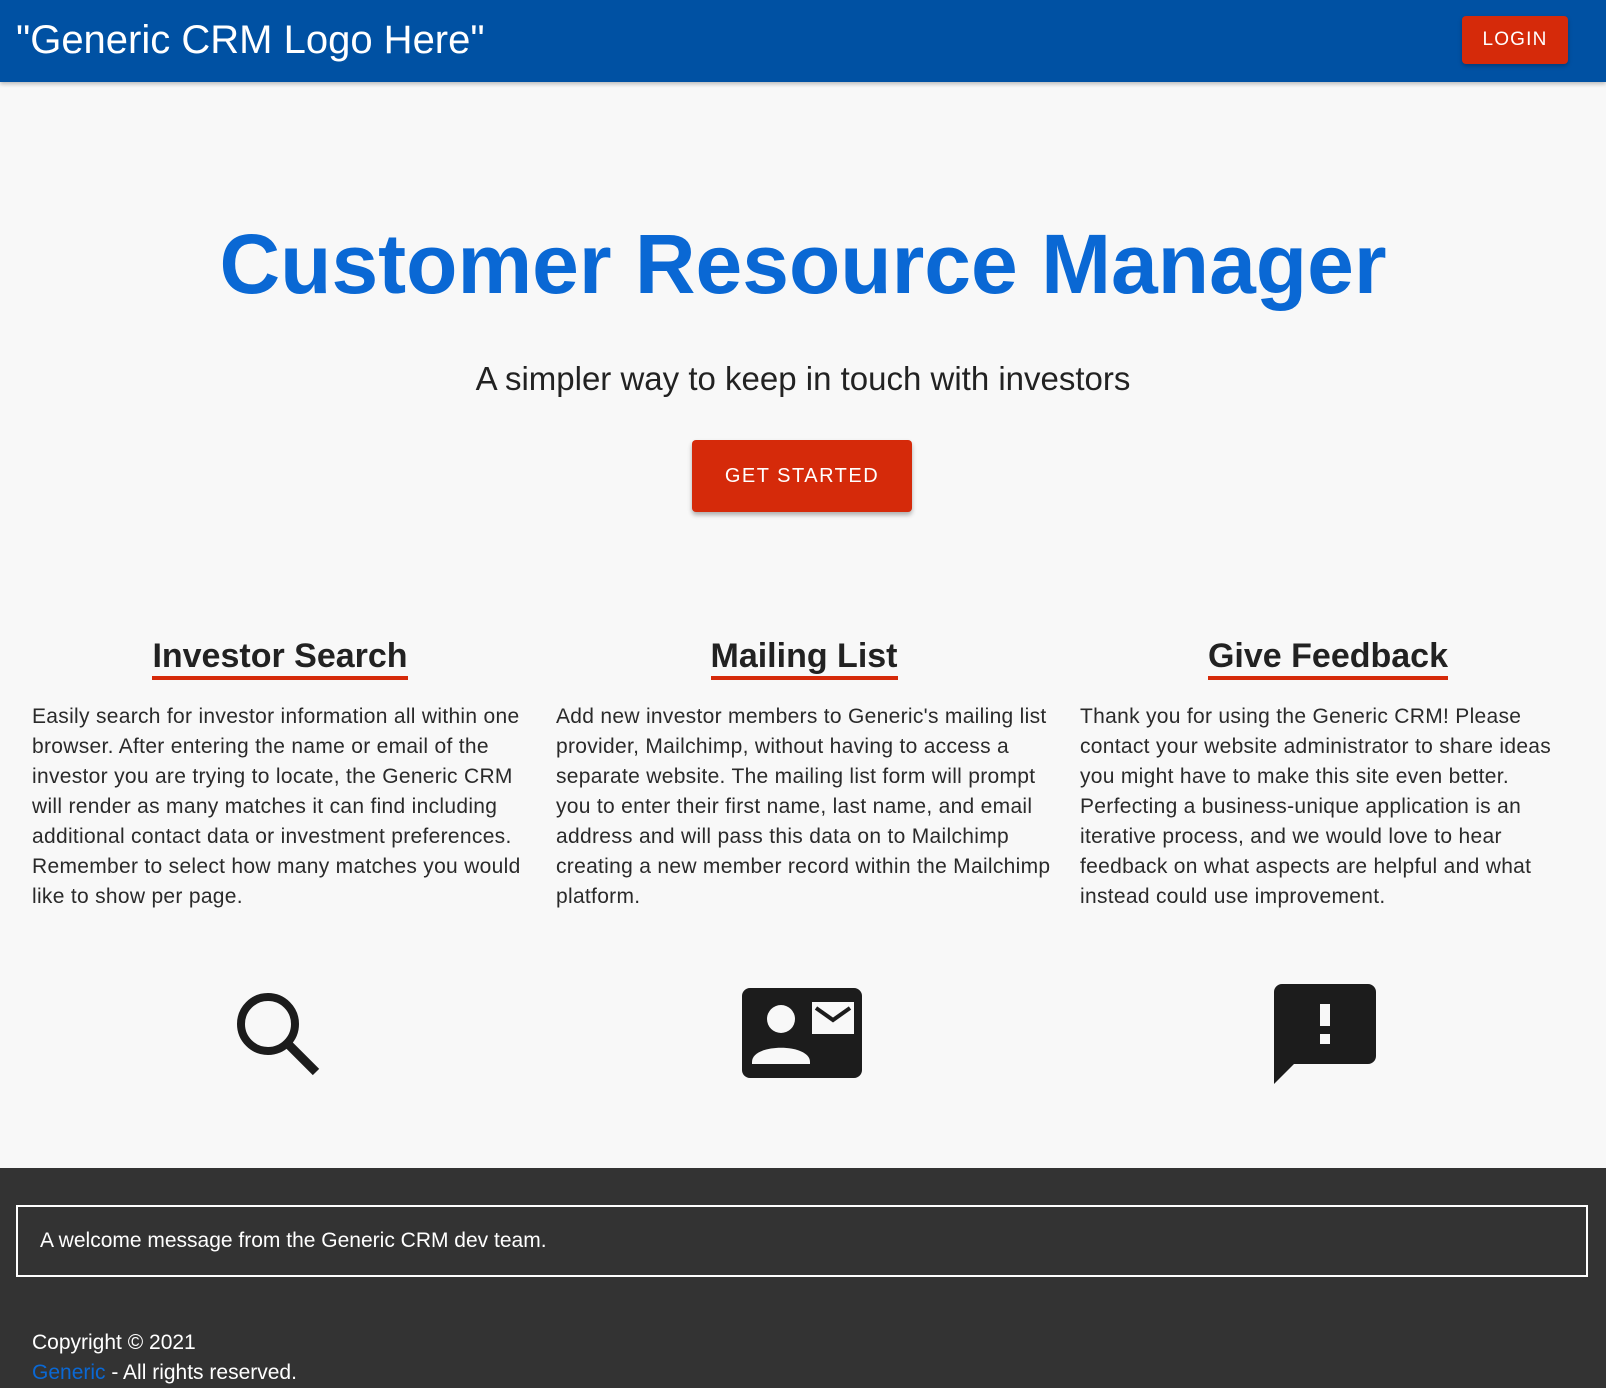 The image size is (1606, 1388). Describe the element at coordinates (69, 1372) in the screenshot. I see `company-link: Generic` at that location.